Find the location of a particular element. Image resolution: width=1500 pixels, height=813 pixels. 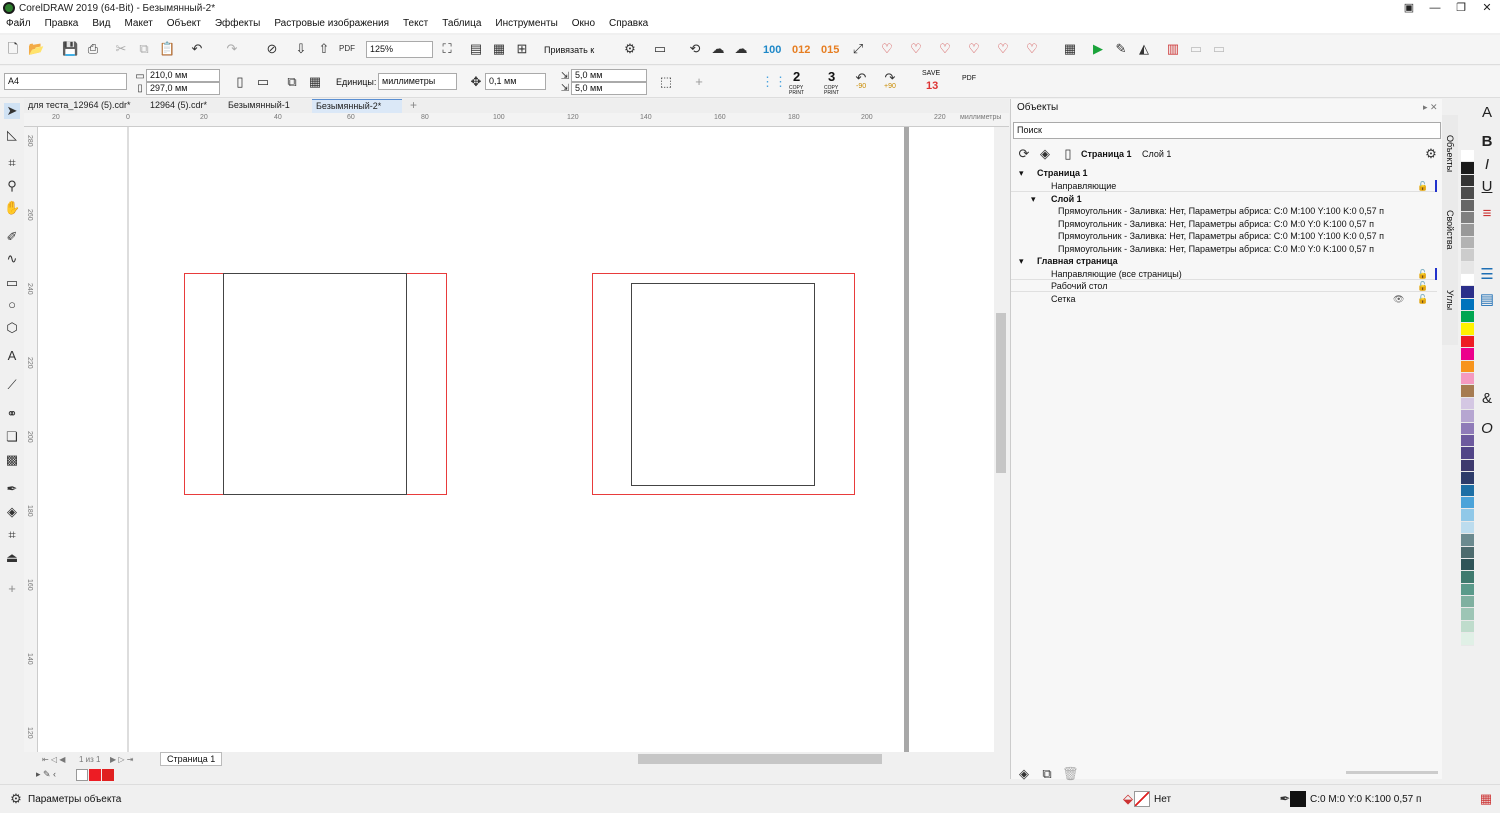

macro-disabled-1-icon: ▭ is located at coordinates (1196, 49).